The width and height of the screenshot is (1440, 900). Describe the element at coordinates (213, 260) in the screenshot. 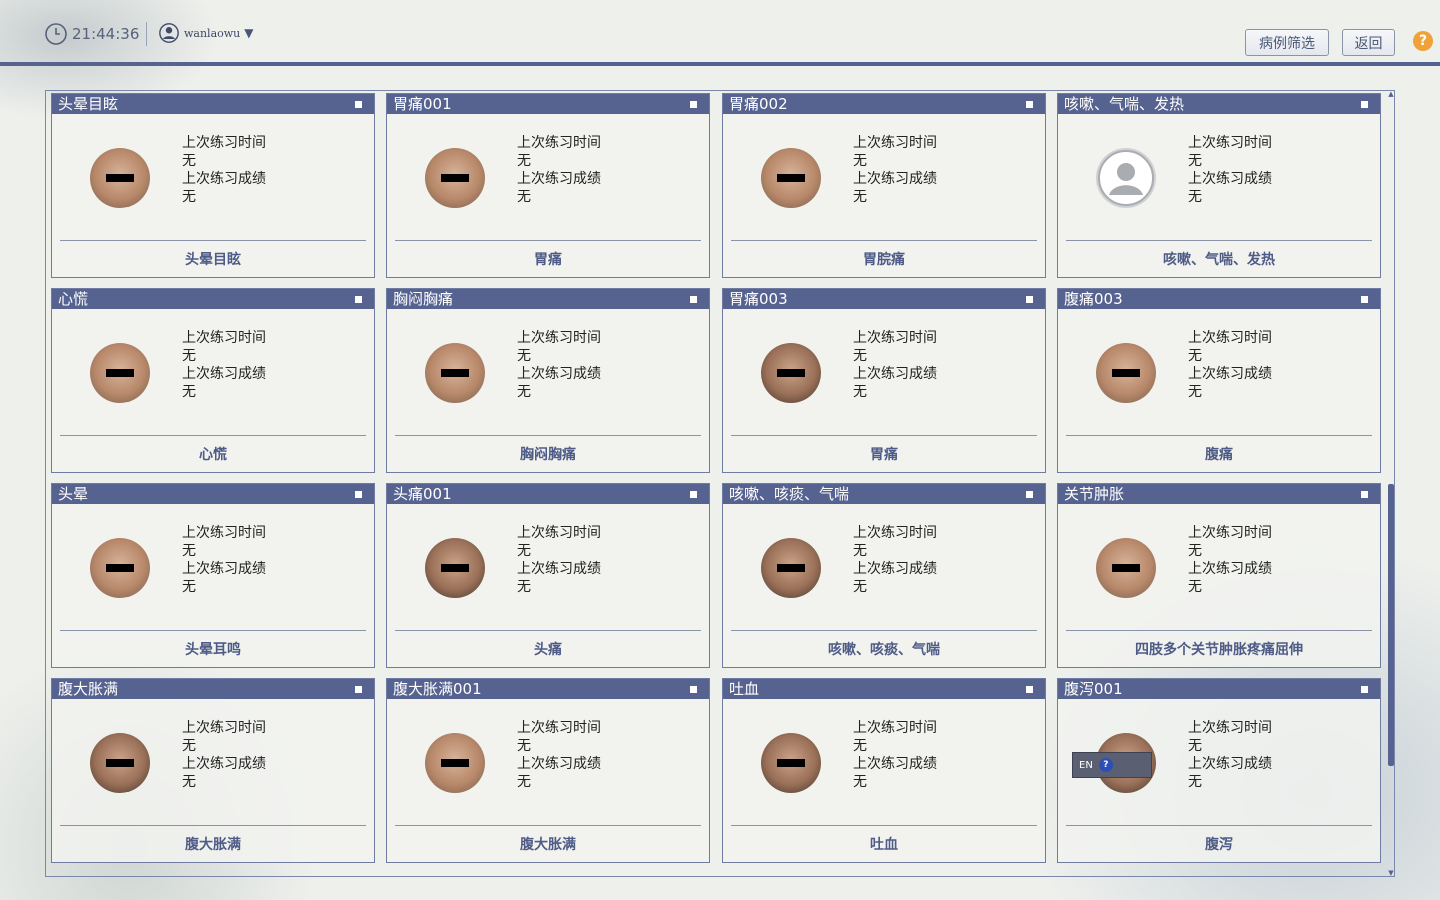

I see `card-diagnosis: 头晕目眩` at that location.